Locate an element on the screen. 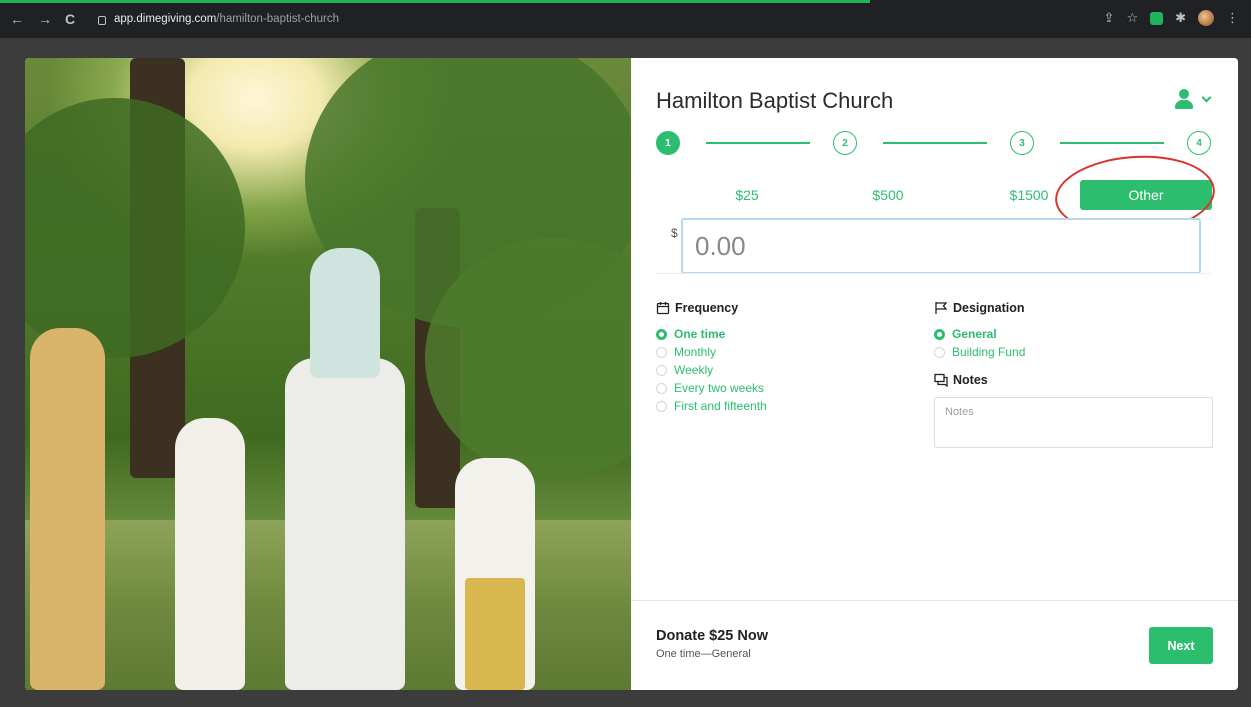  page-load-progress is located at coordinates (435, 1).